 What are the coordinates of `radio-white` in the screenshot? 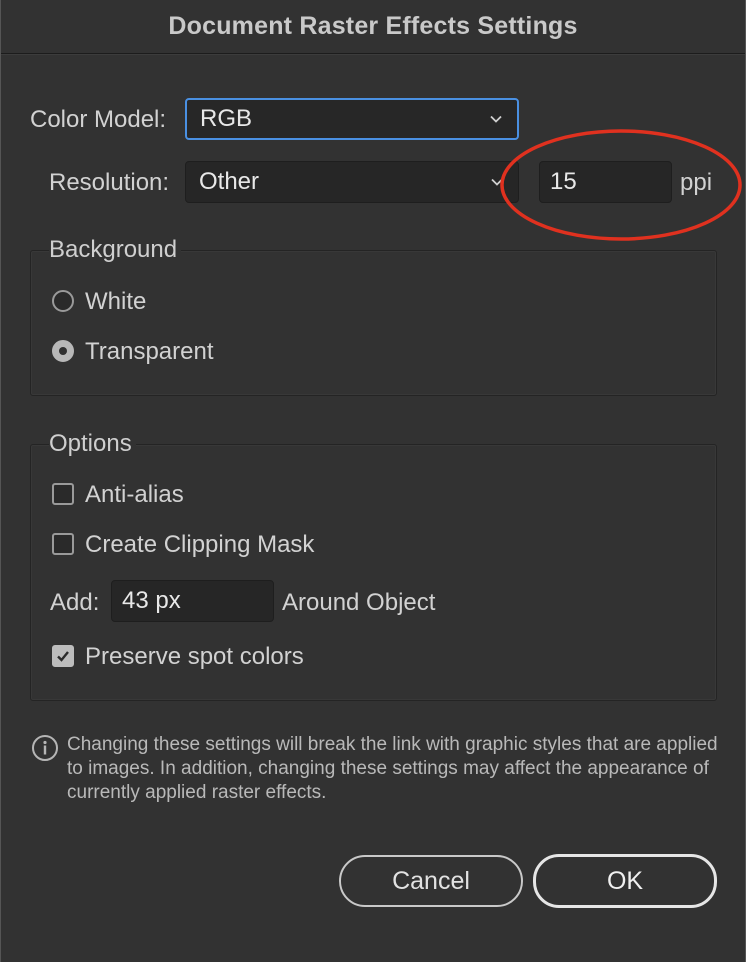 It's located at (63, 301).